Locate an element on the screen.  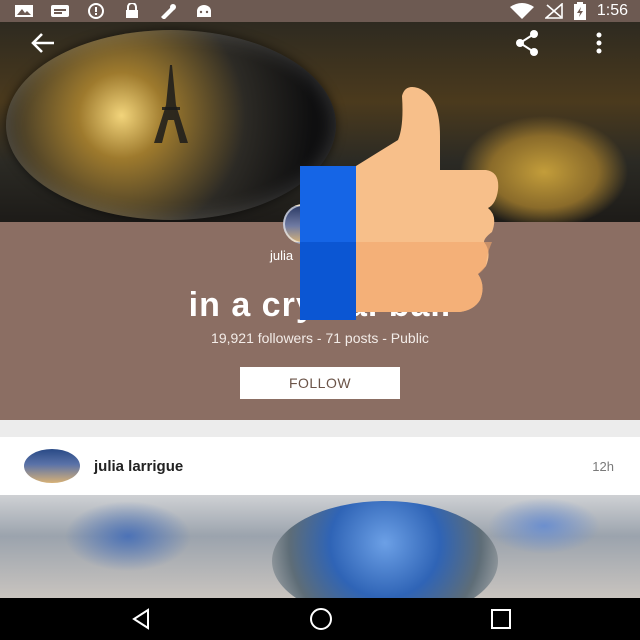
nav-home-icon is located at coordinates (321, 619).